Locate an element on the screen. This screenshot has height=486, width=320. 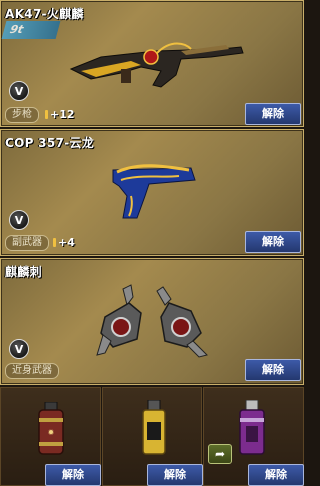
throwable-slot-1: ✹ 解除 is located at coordinates (50, 436).